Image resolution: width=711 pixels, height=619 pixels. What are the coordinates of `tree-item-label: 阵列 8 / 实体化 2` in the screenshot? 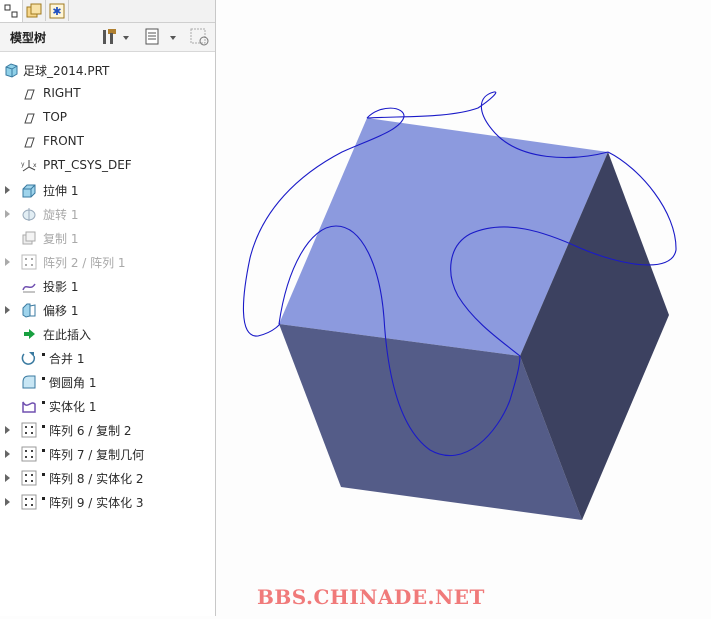 It's located at (96, 479).